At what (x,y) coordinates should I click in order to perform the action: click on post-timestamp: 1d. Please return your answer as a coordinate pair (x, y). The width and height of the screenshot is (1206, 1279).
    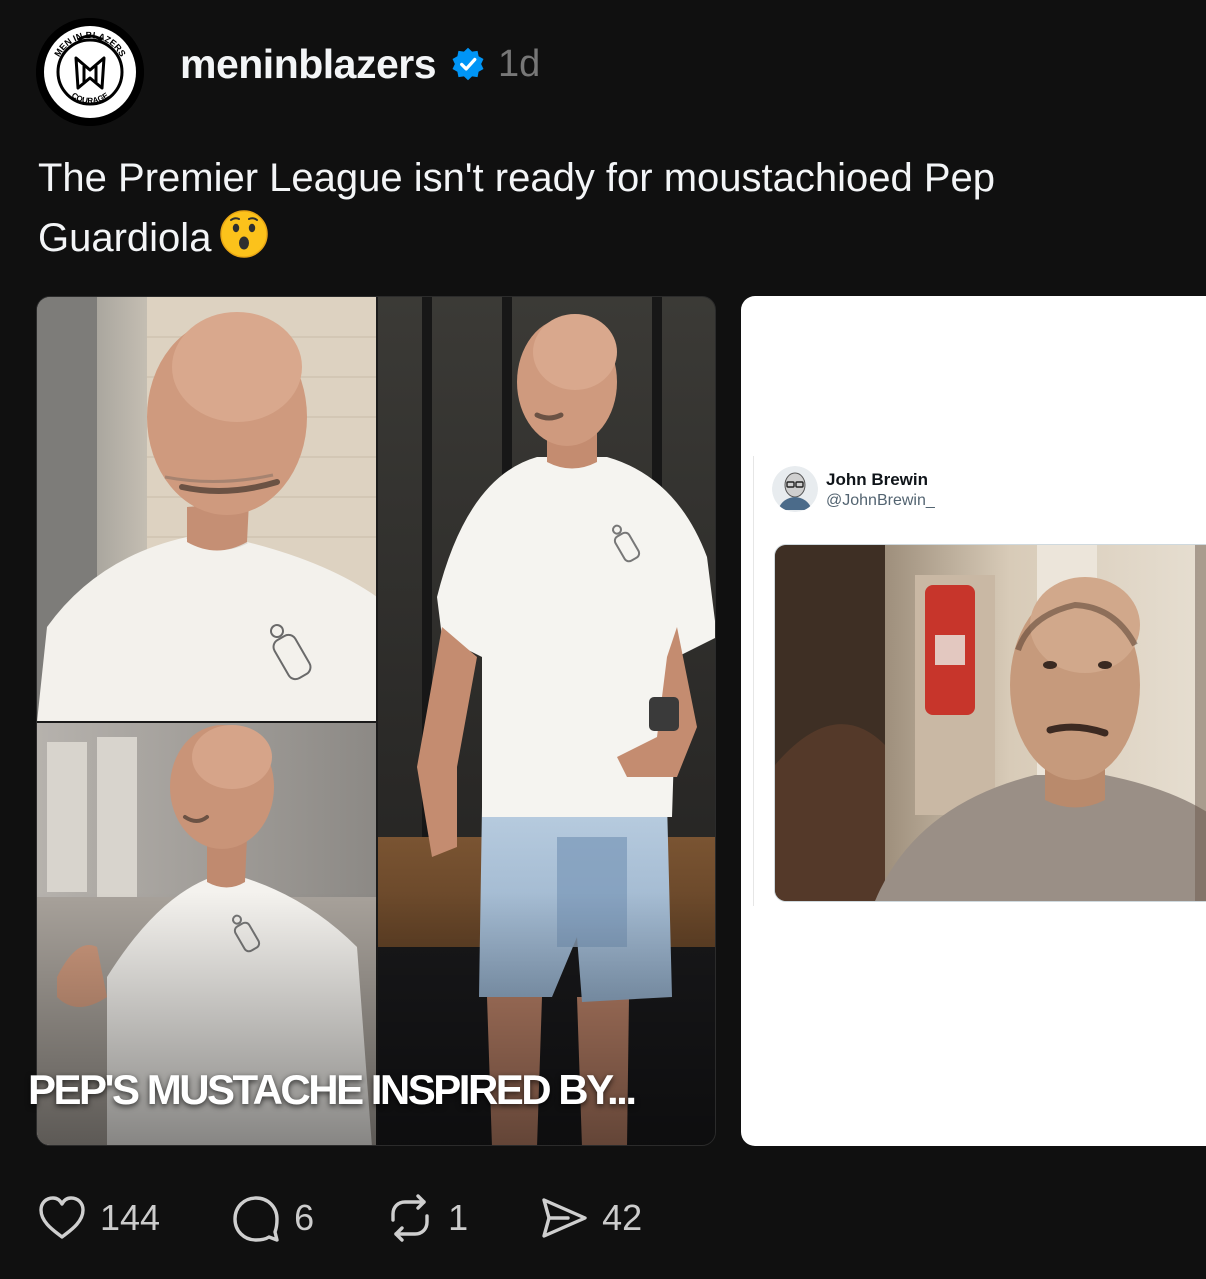
    Looking at the image, I should click on (519, 63).